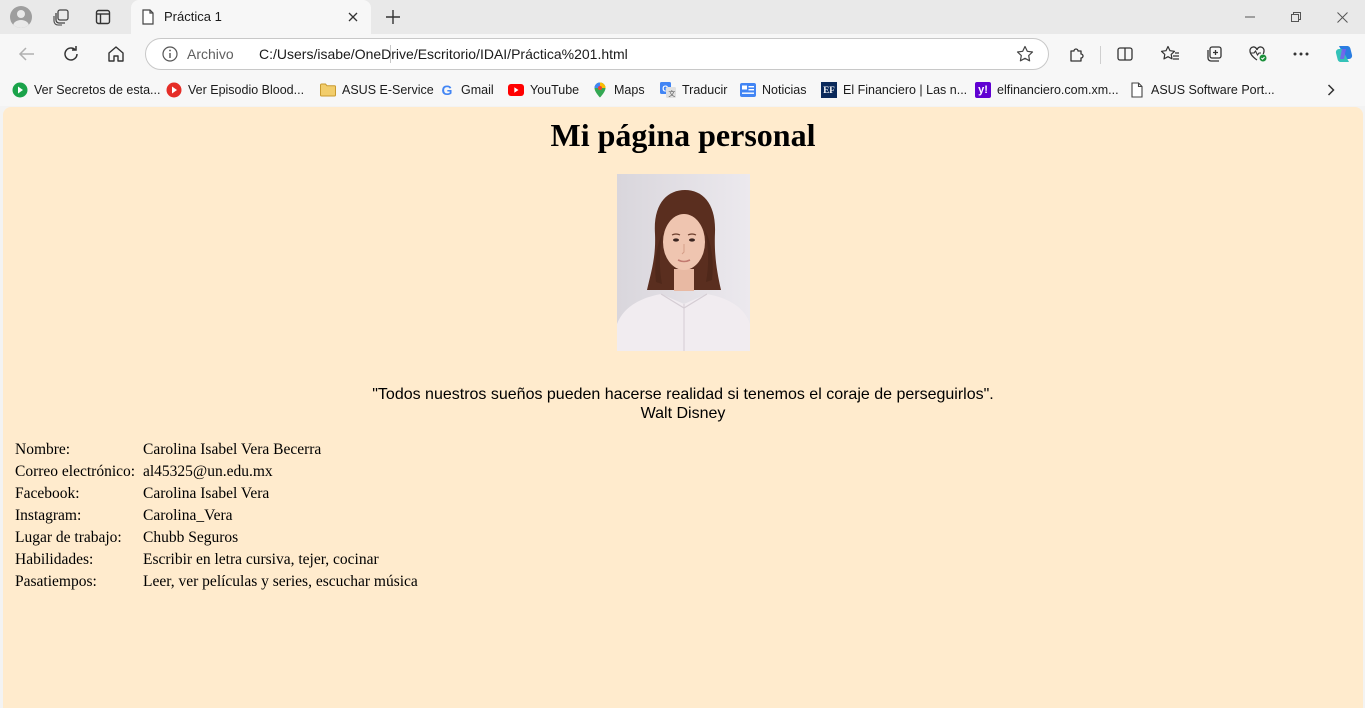 The height and width of the screenshot is (708, 1365). Describe the element at coordinates (748, 90) in the screenshot. I see `news-icon` at that location.